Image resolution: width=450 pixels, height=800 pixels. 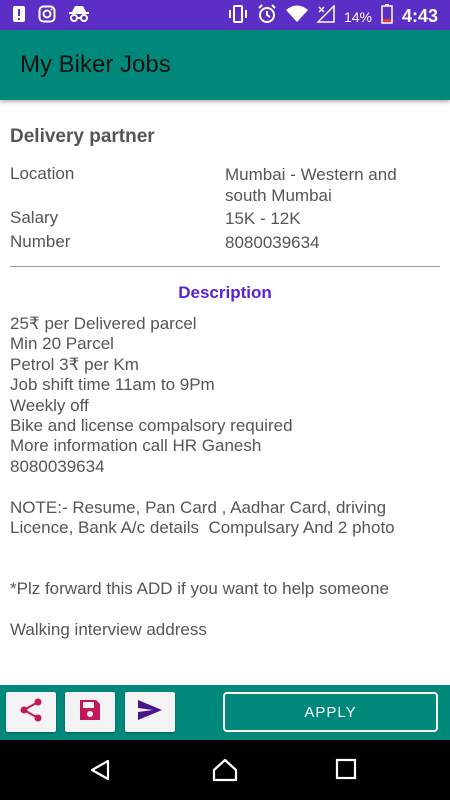 I want to click on battery-percent: 14%, so click(x=357, y=16).